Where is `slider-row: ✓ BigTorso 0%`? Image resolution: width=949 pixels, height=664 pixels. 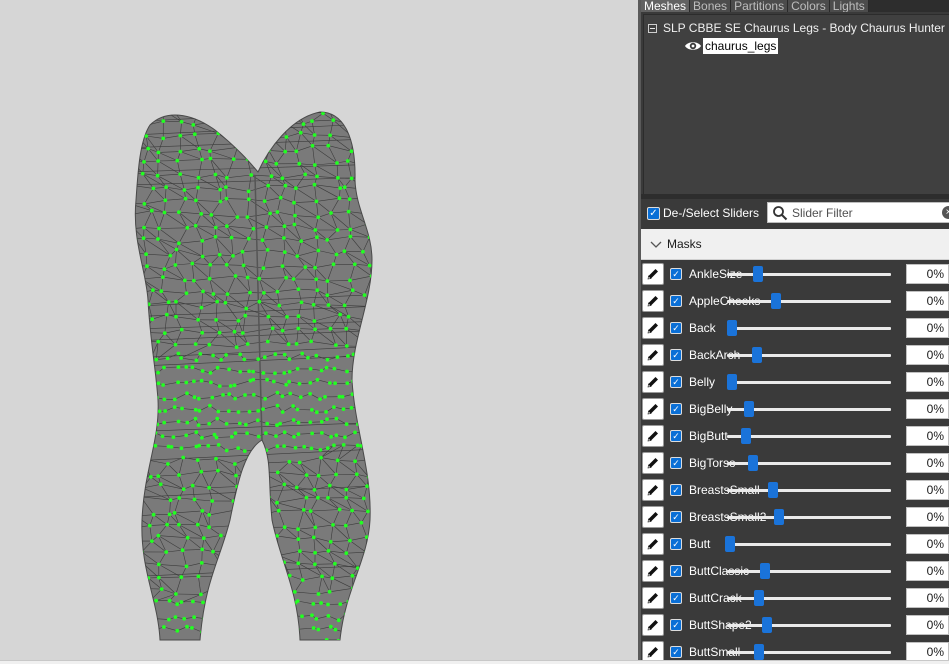 slider-row: ✓ BigTorso 0% is located at coordinates (795, 462).